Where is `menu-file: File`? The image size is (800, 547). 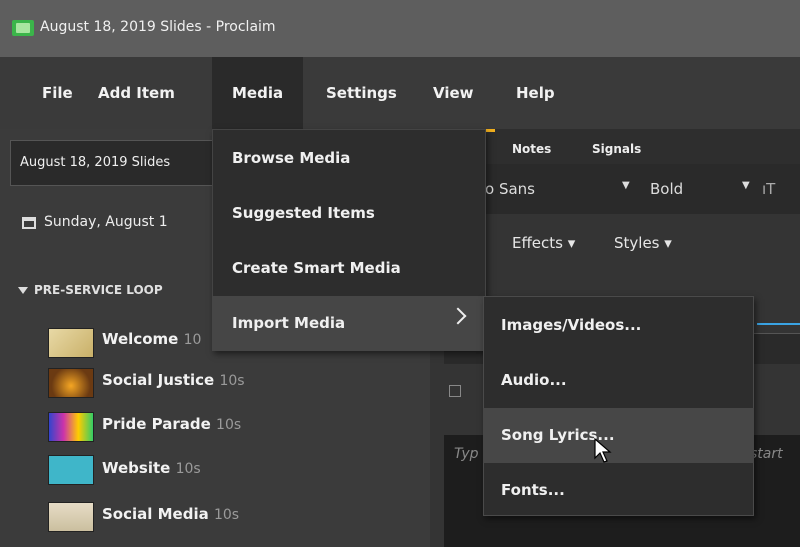 menu-file: File is located at coordinates (57, 93).